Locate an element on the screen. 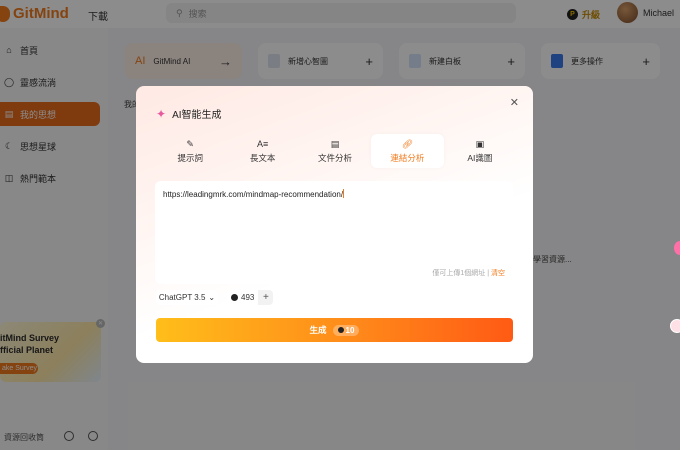 This screenshot has width=680, height=450. tab-label: 連結分析 is located at coordinates (407, 157).